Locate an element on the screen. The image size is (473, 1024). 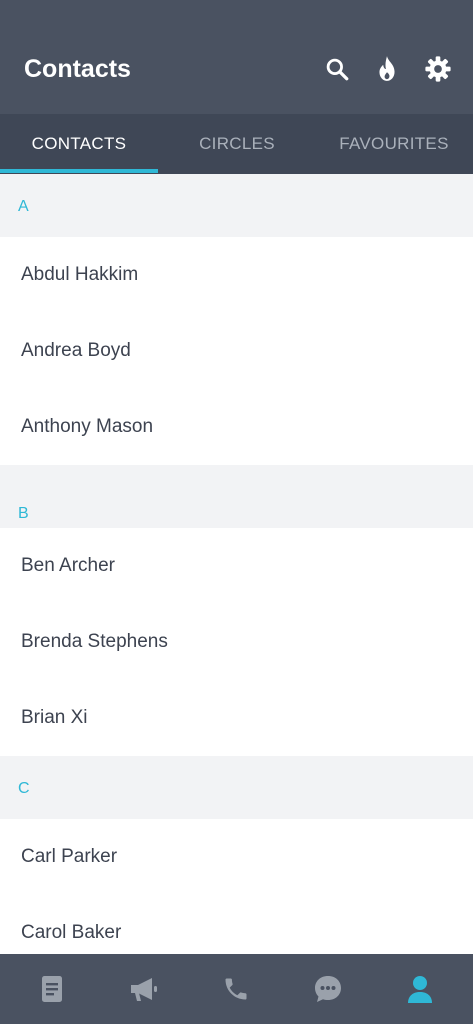
contact-row: Carol Baker is located at coordinates (236, 924).